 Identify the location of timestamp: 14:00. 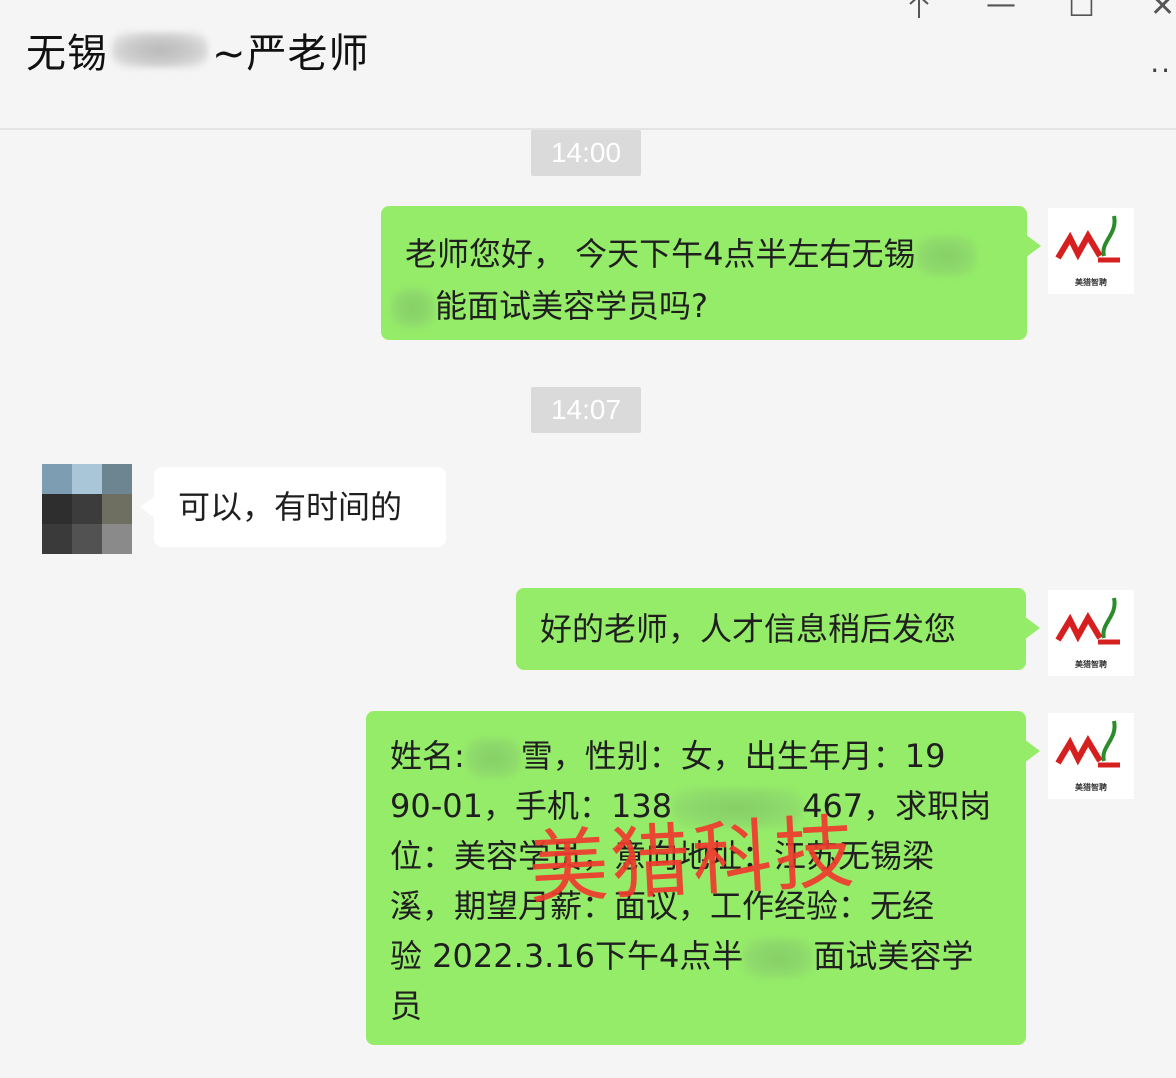
(586, 153).